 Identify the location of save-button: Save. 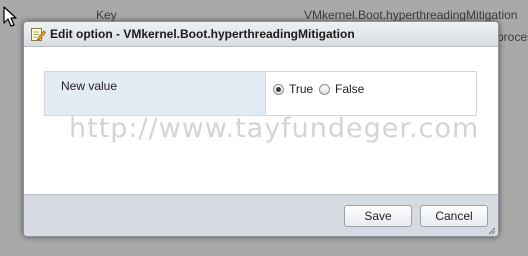
(378, 216).